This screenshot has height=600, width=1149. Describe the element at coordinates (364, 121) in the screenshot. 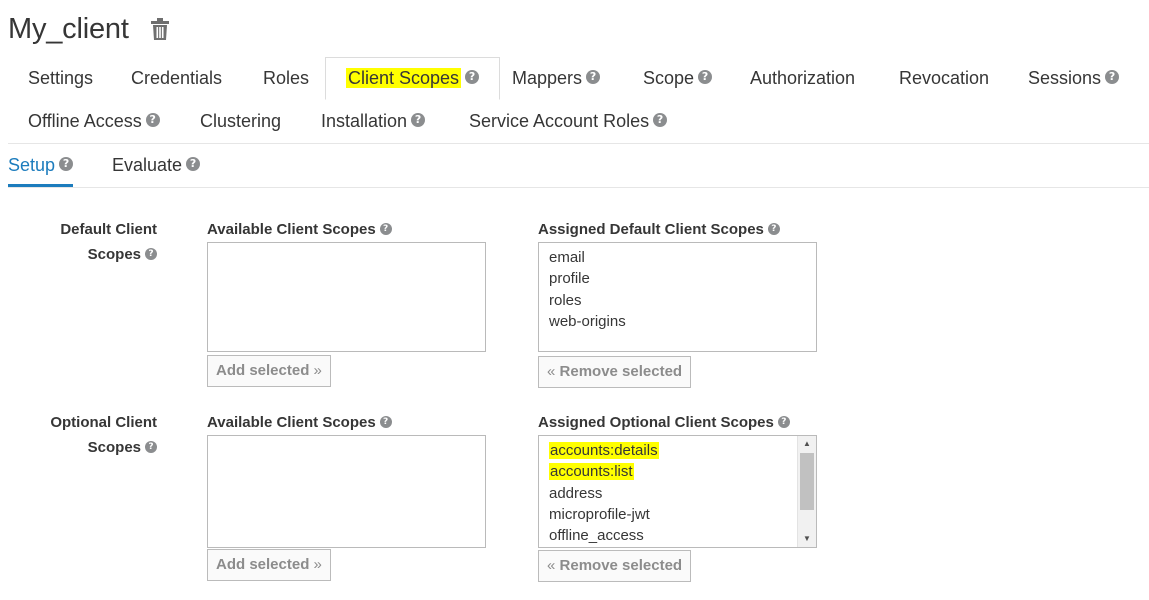

I see `tab-label: Installation` at that location.